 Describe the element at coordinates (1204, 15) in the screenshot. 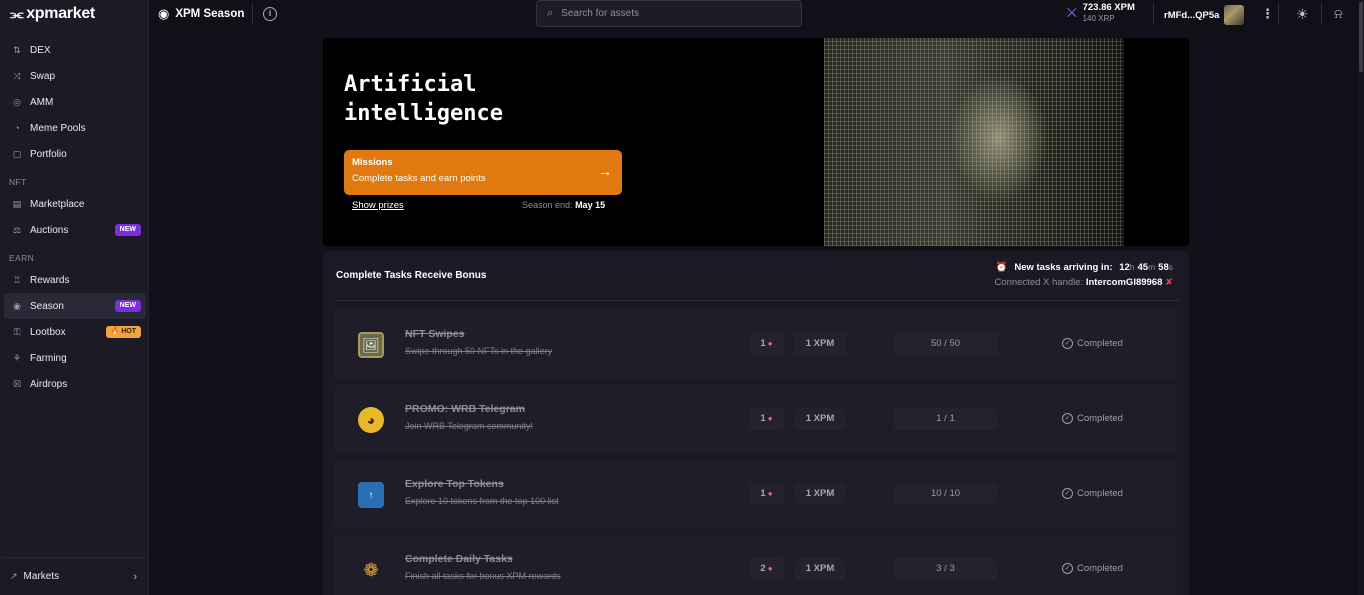

I see `account-button: rMFd...QP5a` at that location.